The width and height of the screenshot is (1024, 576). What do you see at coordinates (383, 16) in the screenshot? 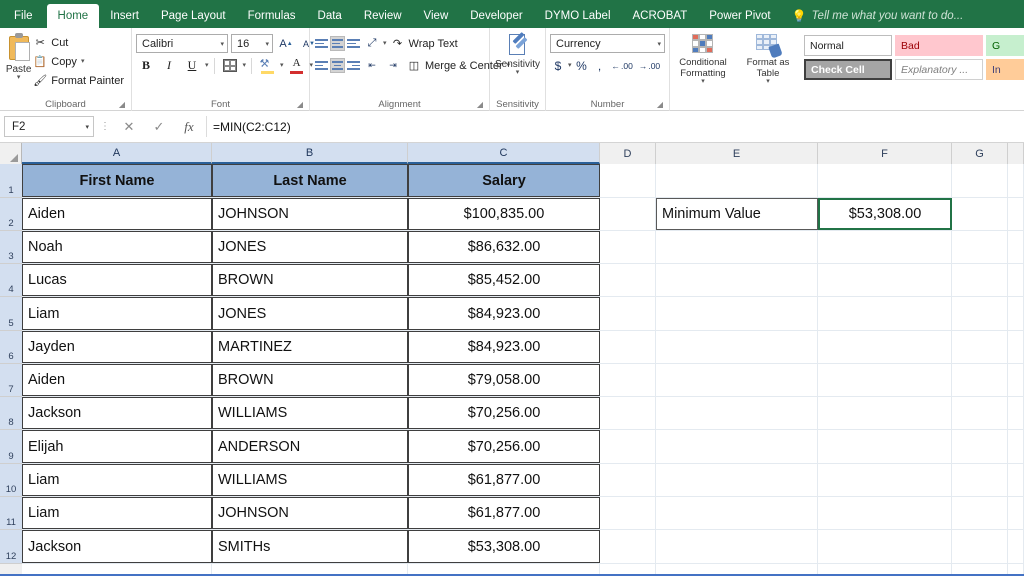
I see `ribbon-tab-review: Review` at bounding box center [383, 16].